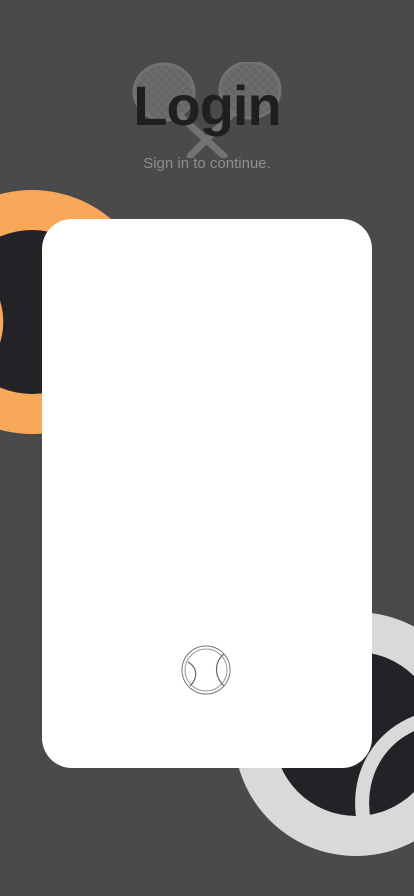 The image size is (414, 896). Describe the element at coordinates (207, 163) in the screenshot. I see `page-subtitle: Sign in to continue.` at that location.